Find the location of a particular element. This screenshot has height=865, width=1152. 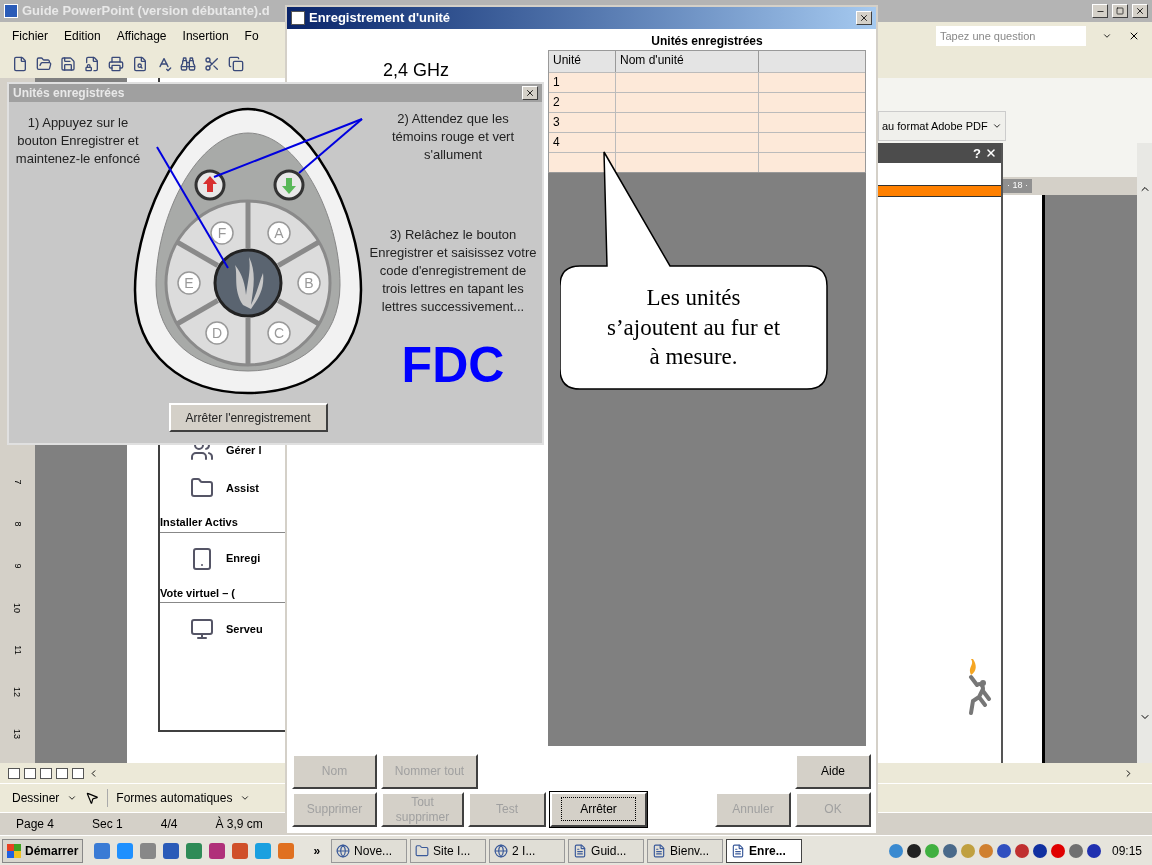

document-entry: Gérer l is located at coordinates (244, 450).